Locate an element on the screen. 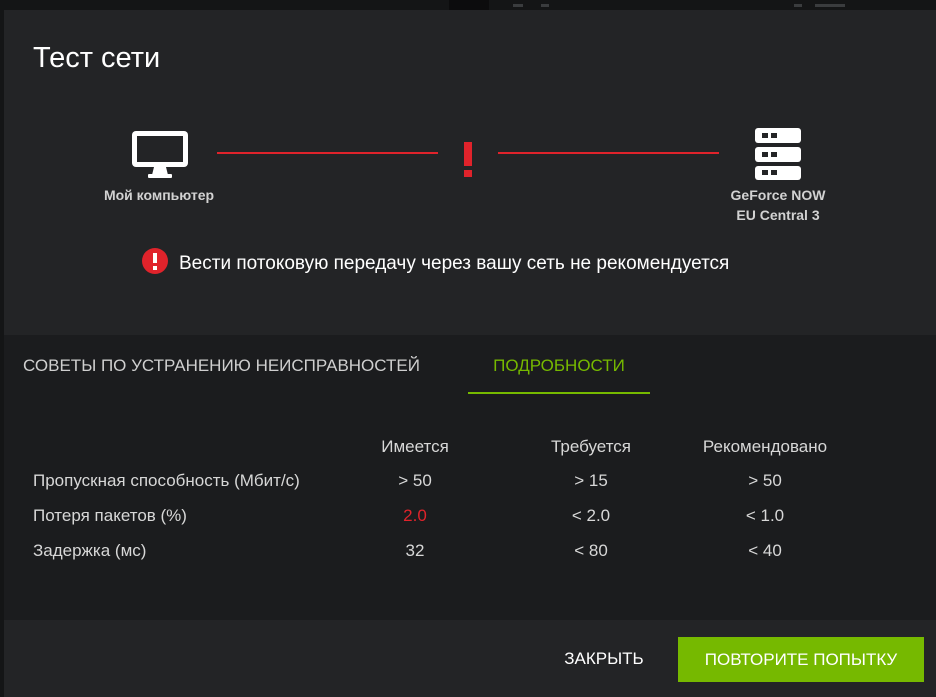 This screenshot has width=936, height=697. destination-label-line2: EU Central 3 is located at coordinates (778, 215).